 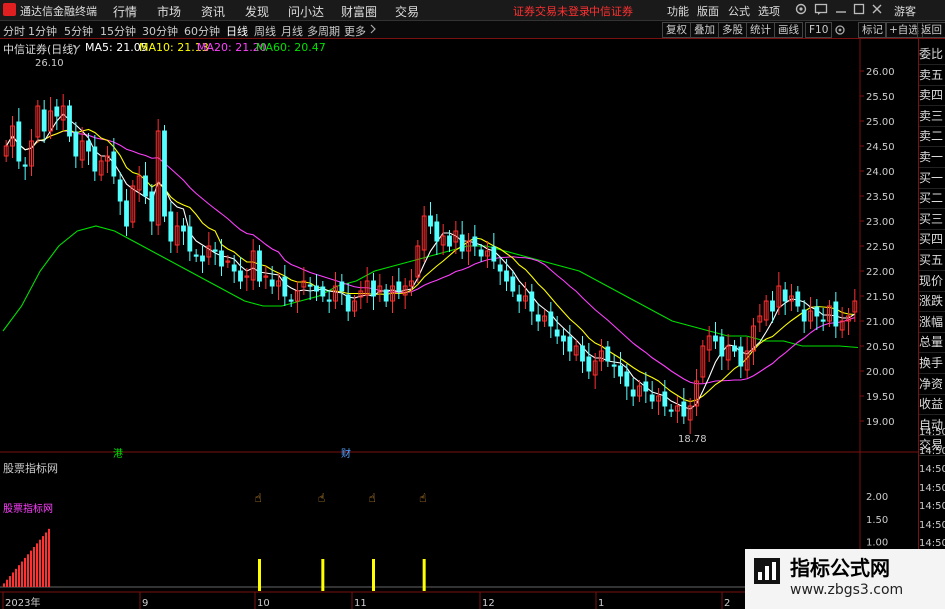 I want to click on y-tick-label: 22.50, so click(x=880, y=247).